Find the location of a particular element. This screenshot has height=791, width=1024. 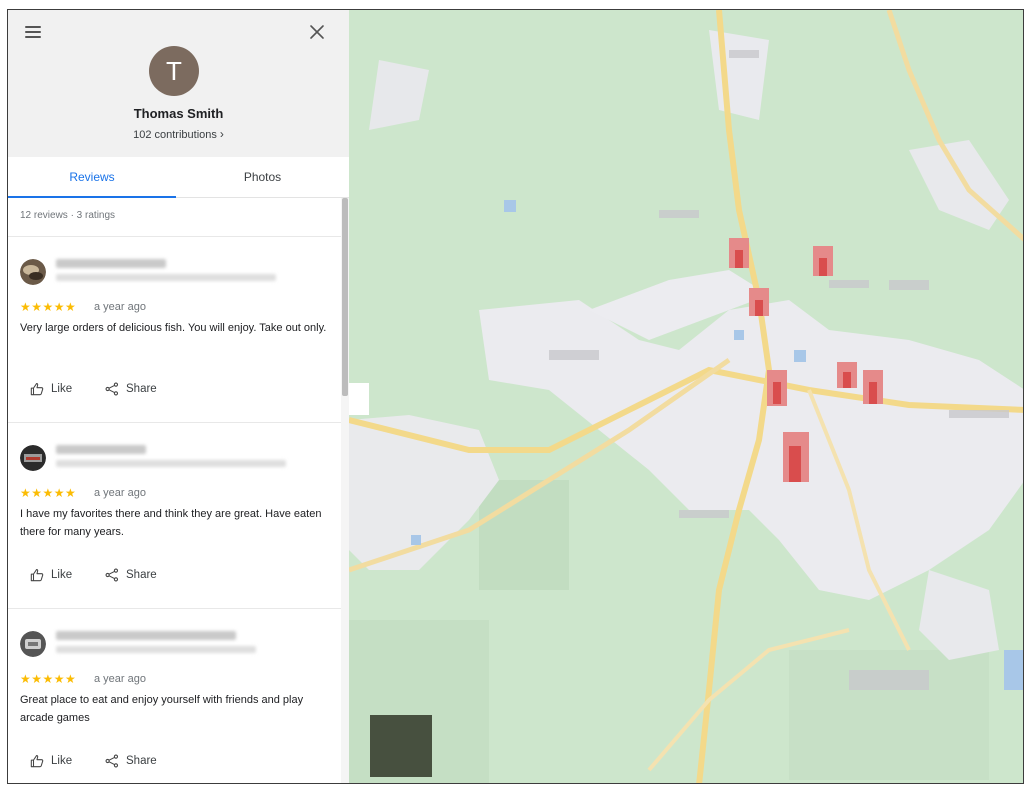

scrollbar is located at coordinates (345, 490).